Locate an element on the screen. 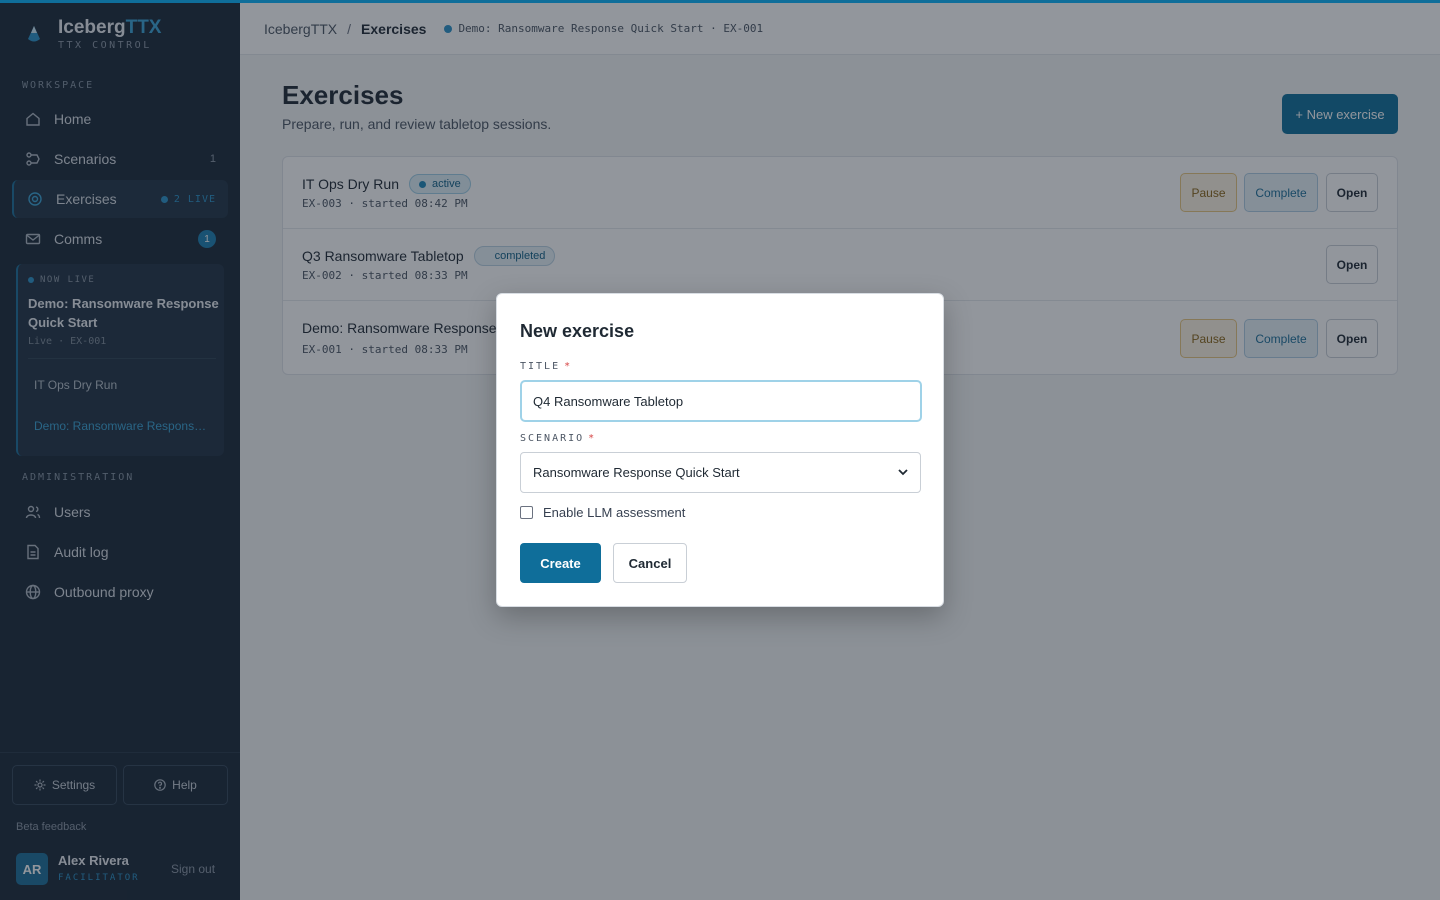 This screenshot has width=1440, height=900. cancel-button: Cancel is located at coordinates (650, 563).